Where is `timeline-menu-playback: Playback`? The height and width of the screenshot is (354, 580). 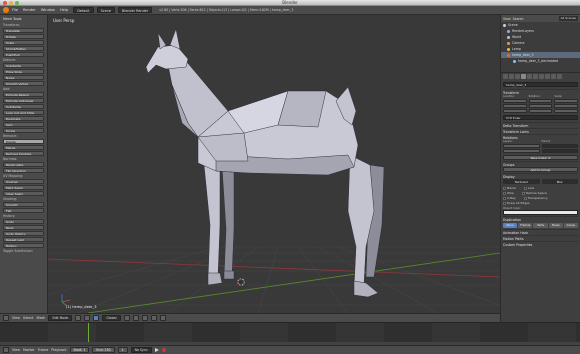
timeline-menu-playback: Playback is located at coordinates (58, 350).